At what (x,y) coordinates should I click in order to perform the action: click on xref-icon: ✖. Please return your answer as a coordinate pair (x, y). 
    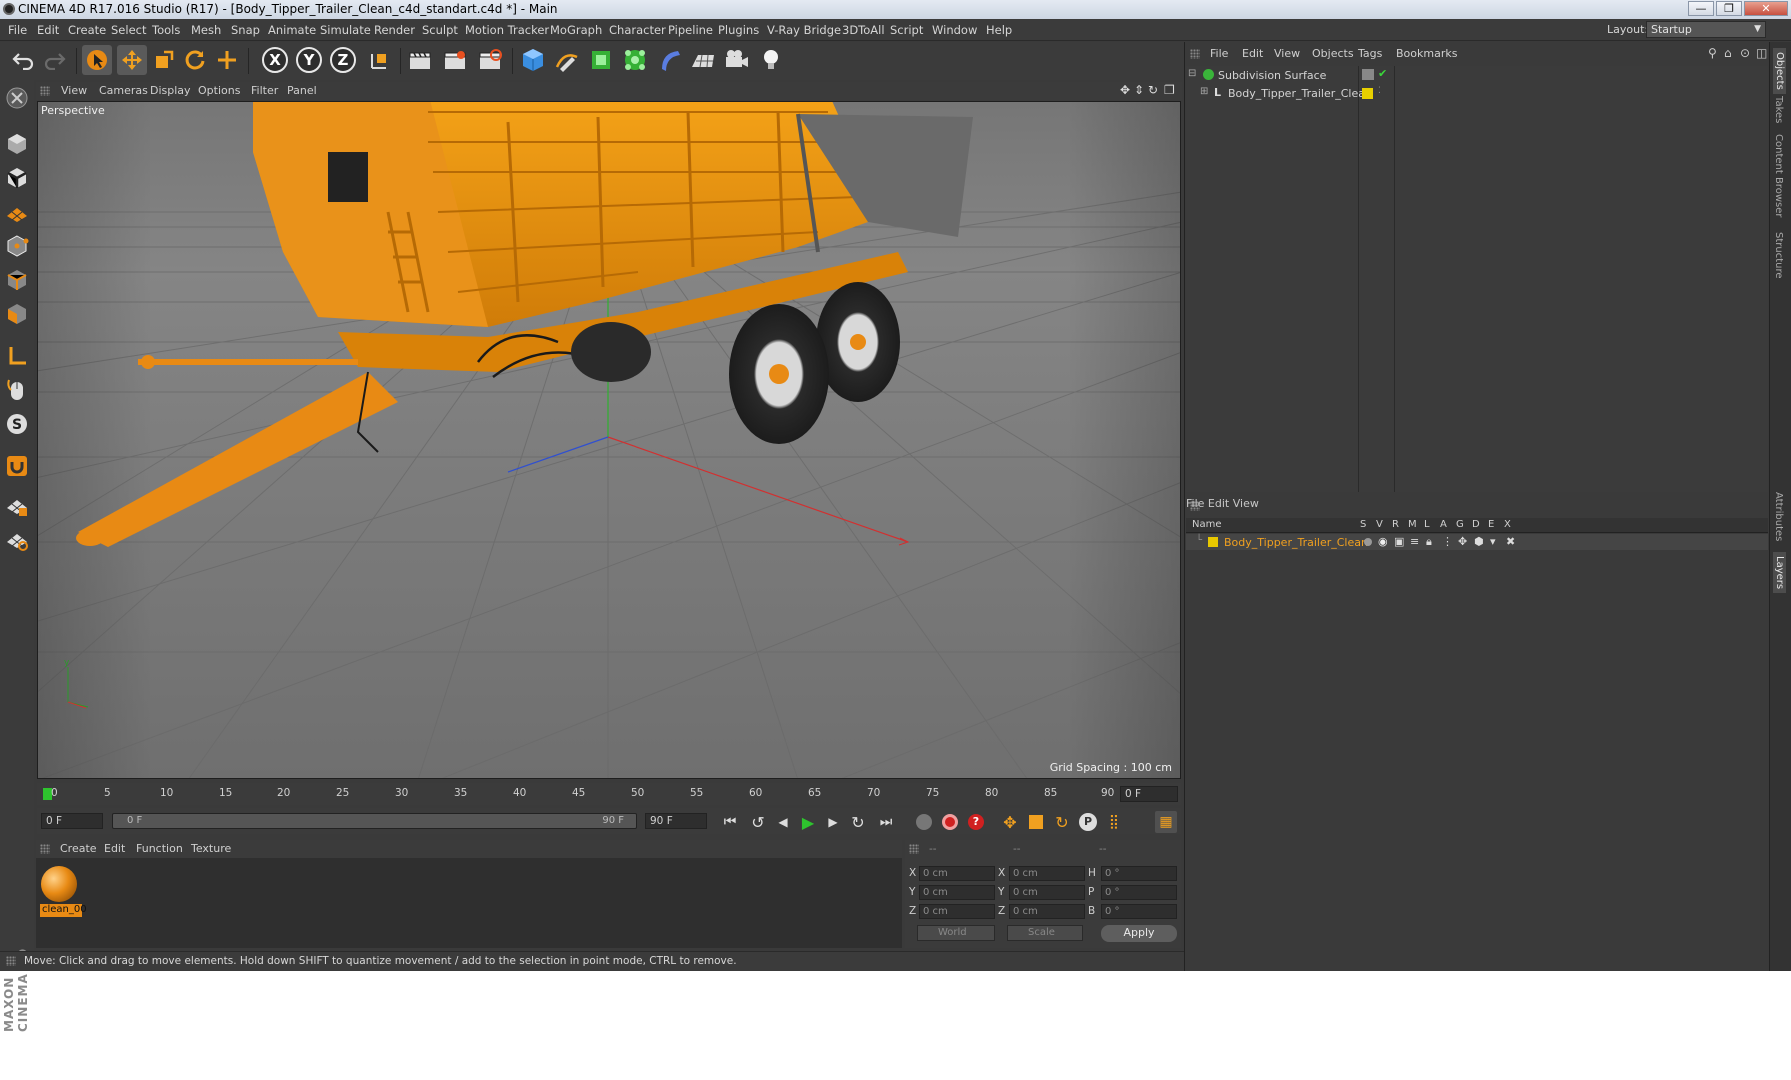
    Looking at the image, I should click on (1510, 541).